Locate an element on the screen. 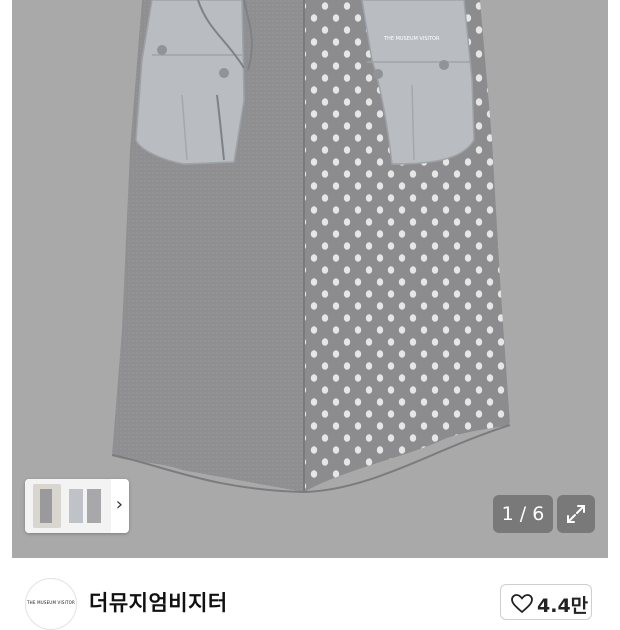 This screenshot has height=630, width=620. seller-name: 더뮤지엄비지터 is located at coordinates (158, 602).